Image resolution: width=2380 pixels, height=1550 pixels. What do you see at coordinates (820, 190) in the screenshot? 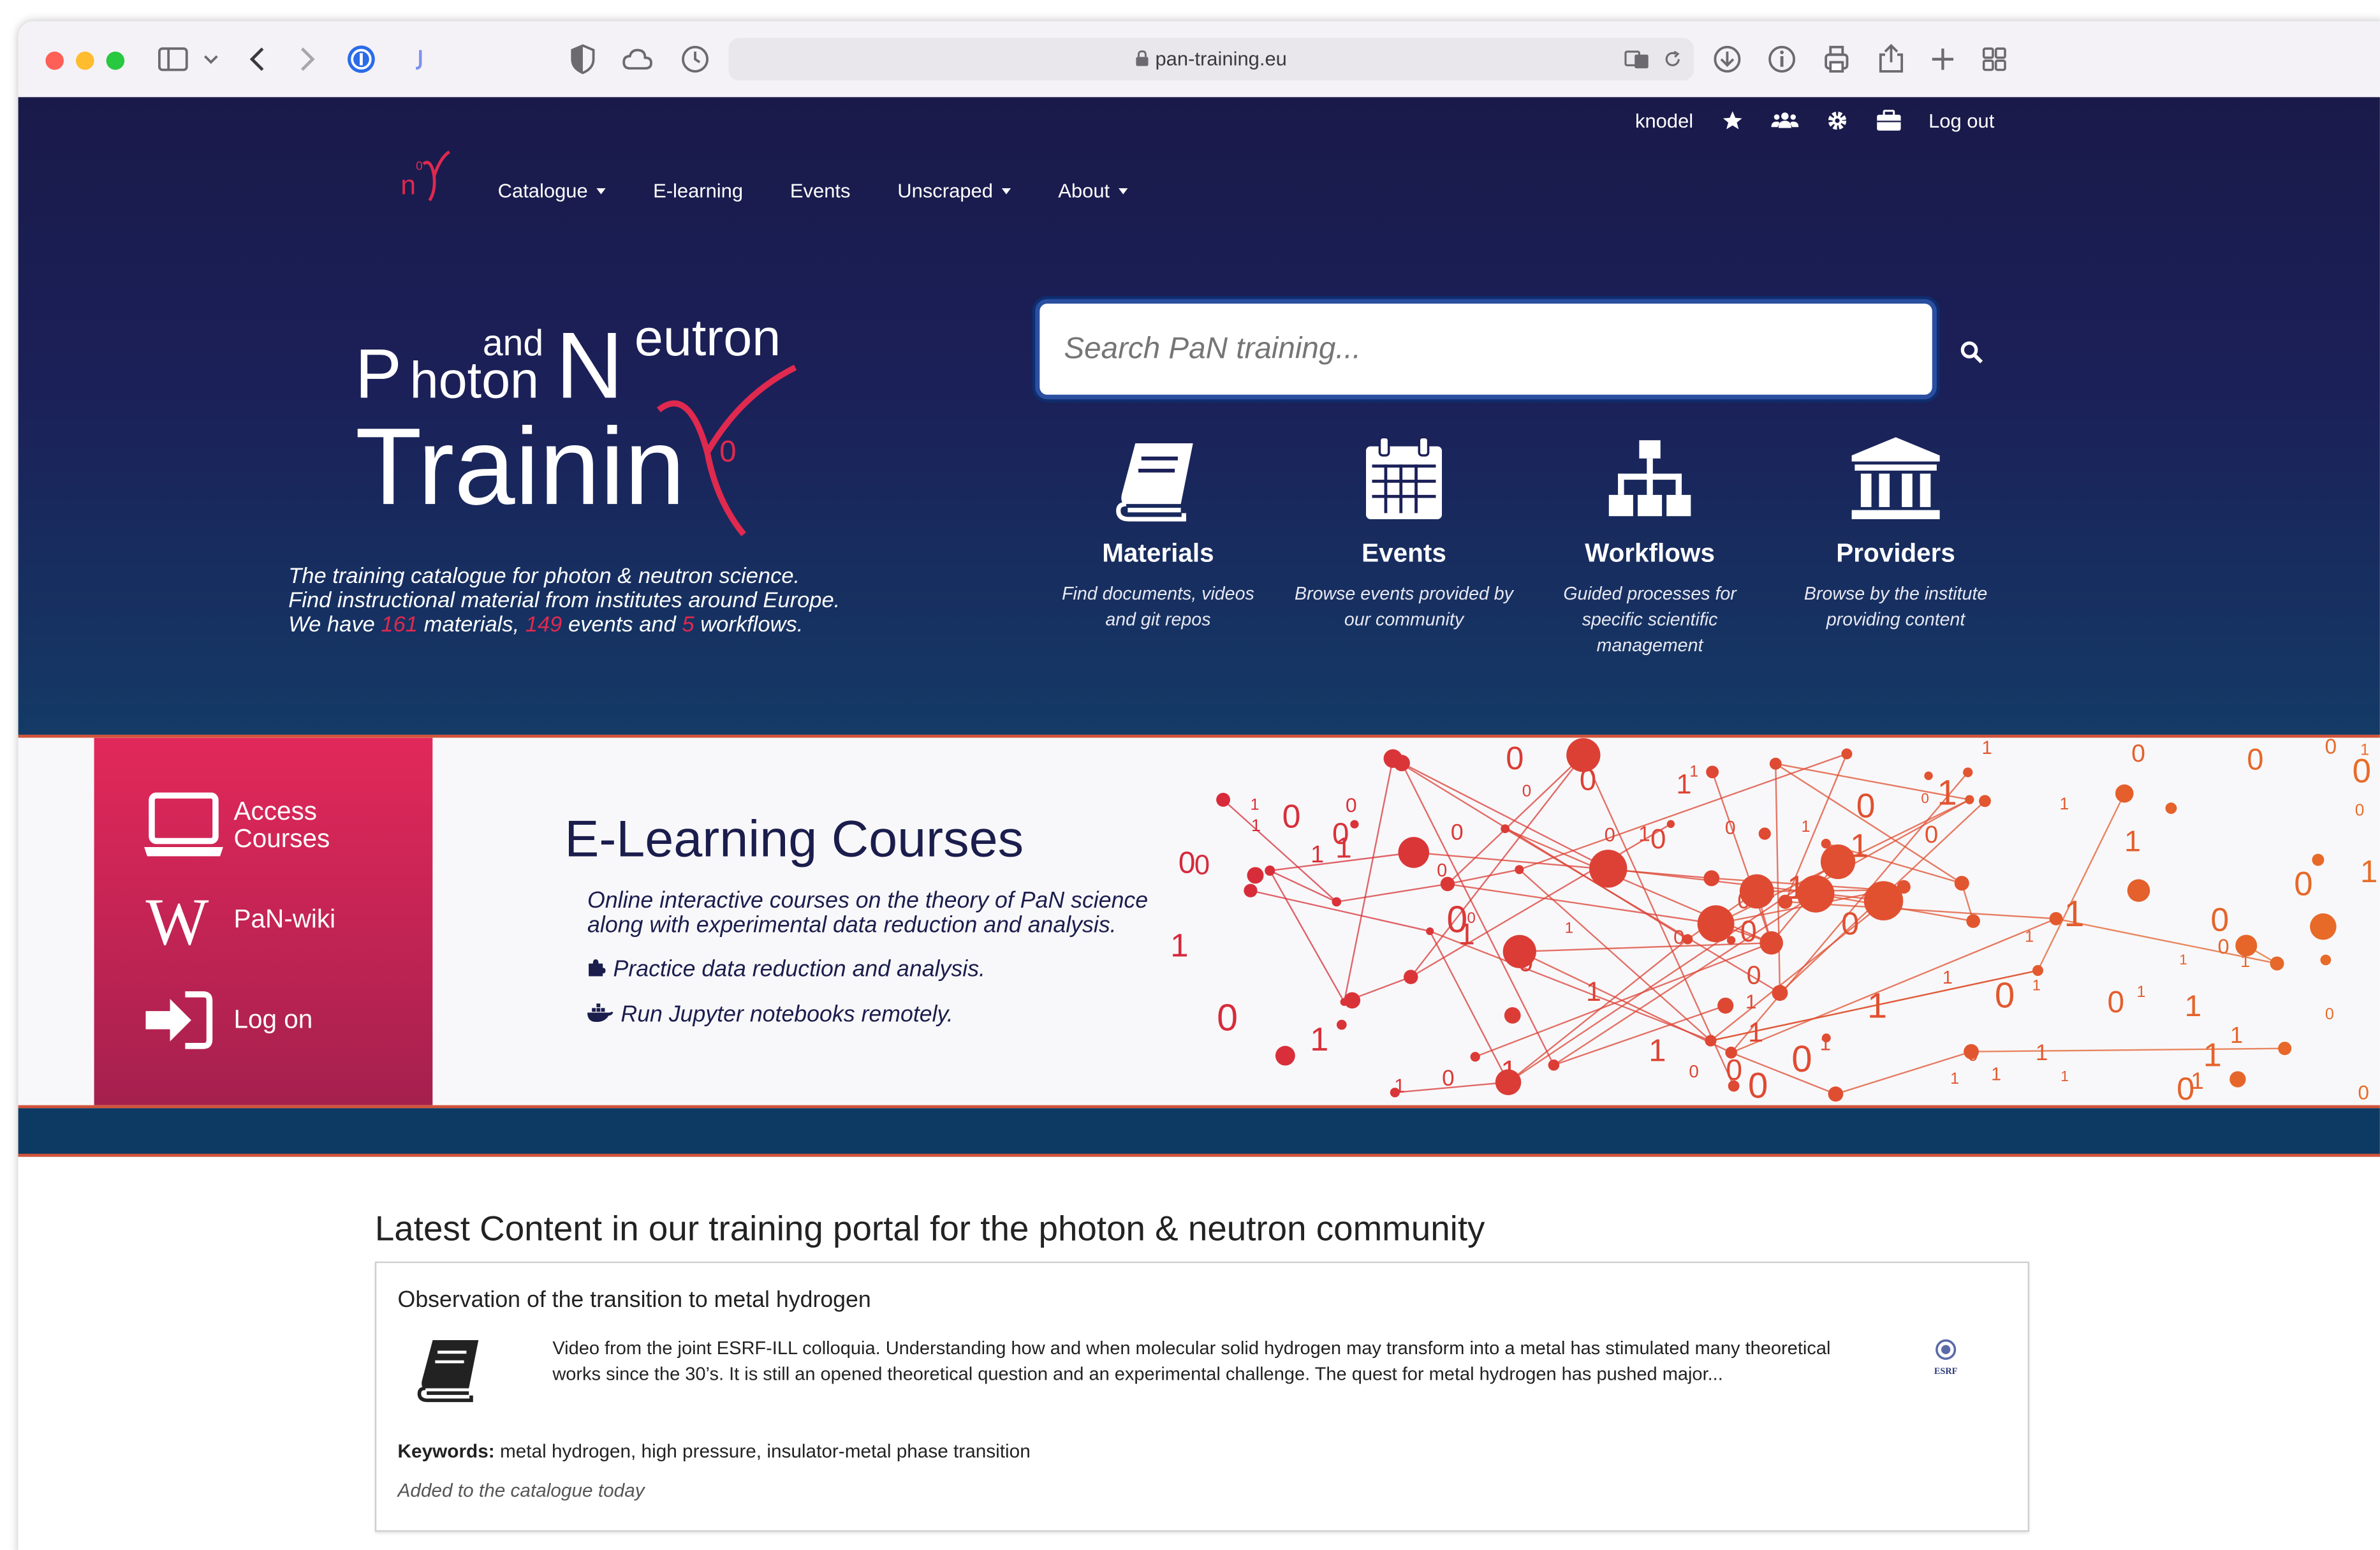
I see `nav-events: Events` at bounding box center [820, 190].